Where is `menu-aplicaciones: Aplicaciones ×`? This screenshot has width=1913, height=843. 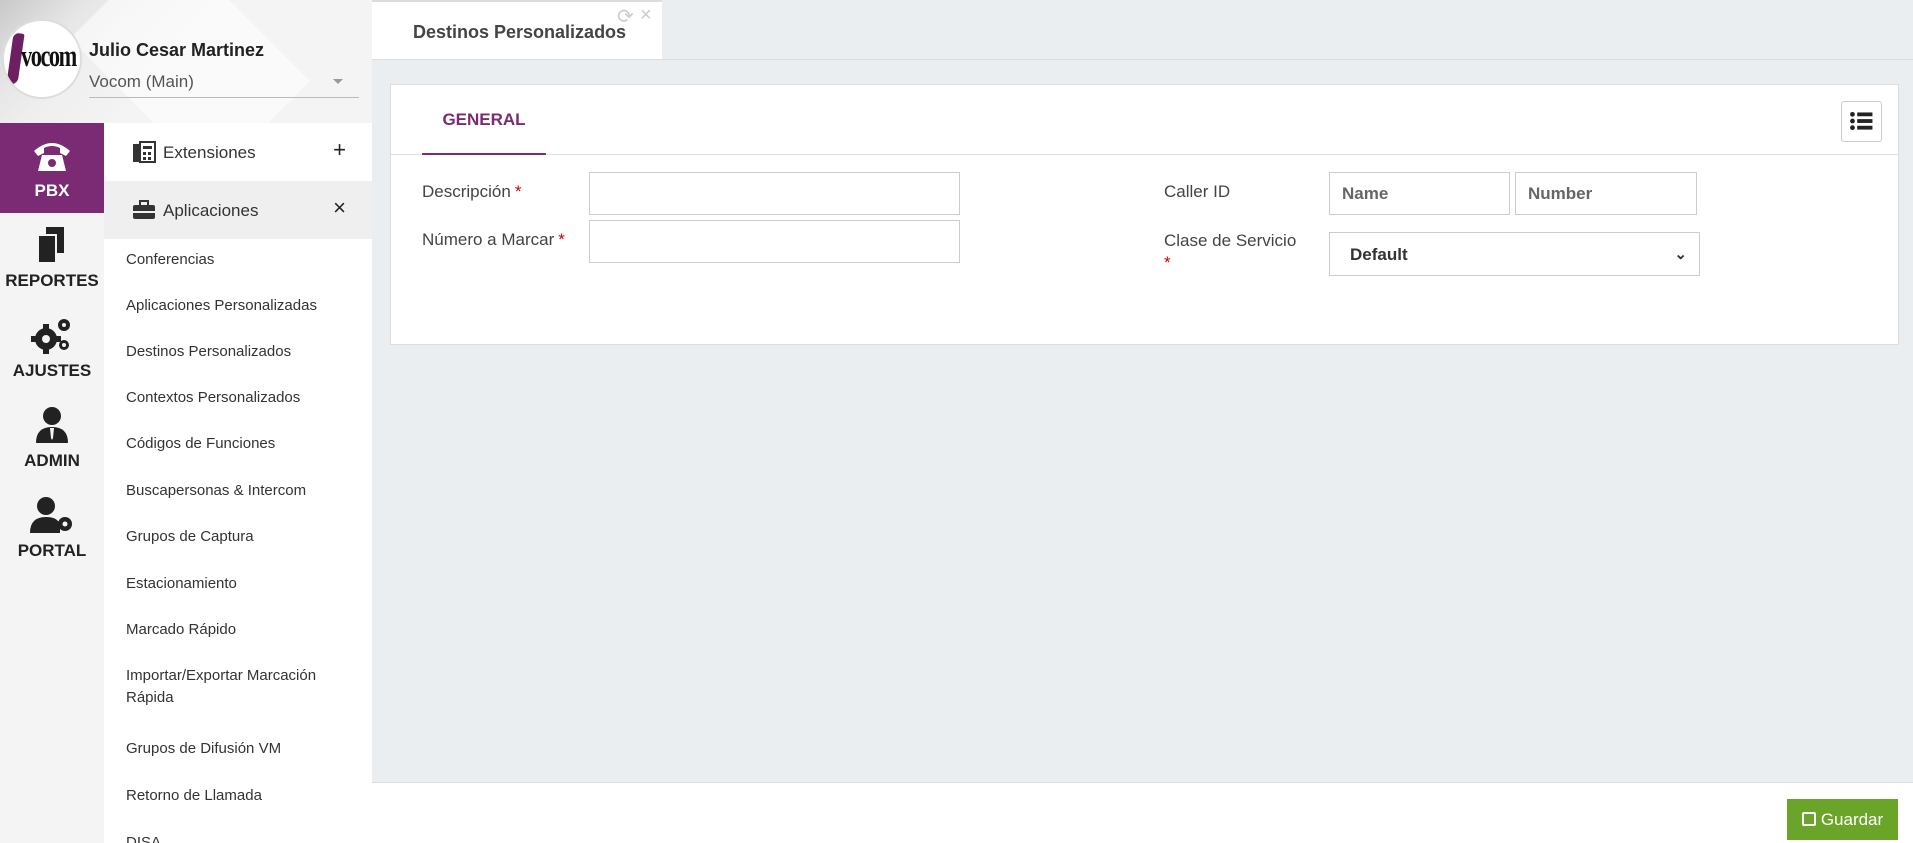 menu-aplicaciones: Aplicaciones × is located at coordinates (238, 210).